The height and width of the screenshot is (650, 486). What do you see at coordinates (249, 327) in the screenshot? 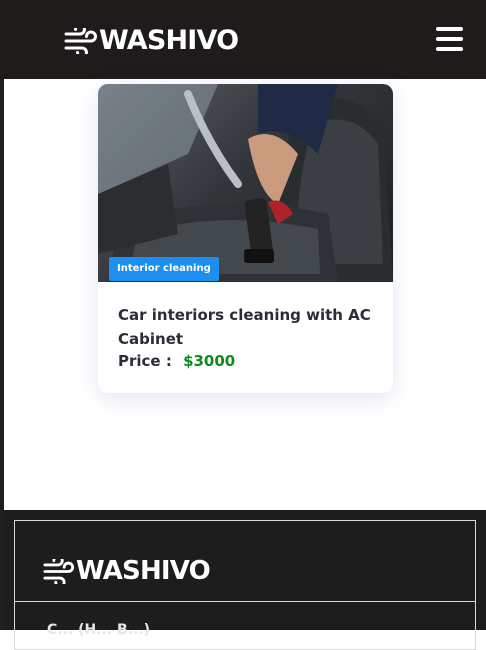
I see `service-title: Car interiors cleaning with AC Cabinet` at bounding box center [249, 327].